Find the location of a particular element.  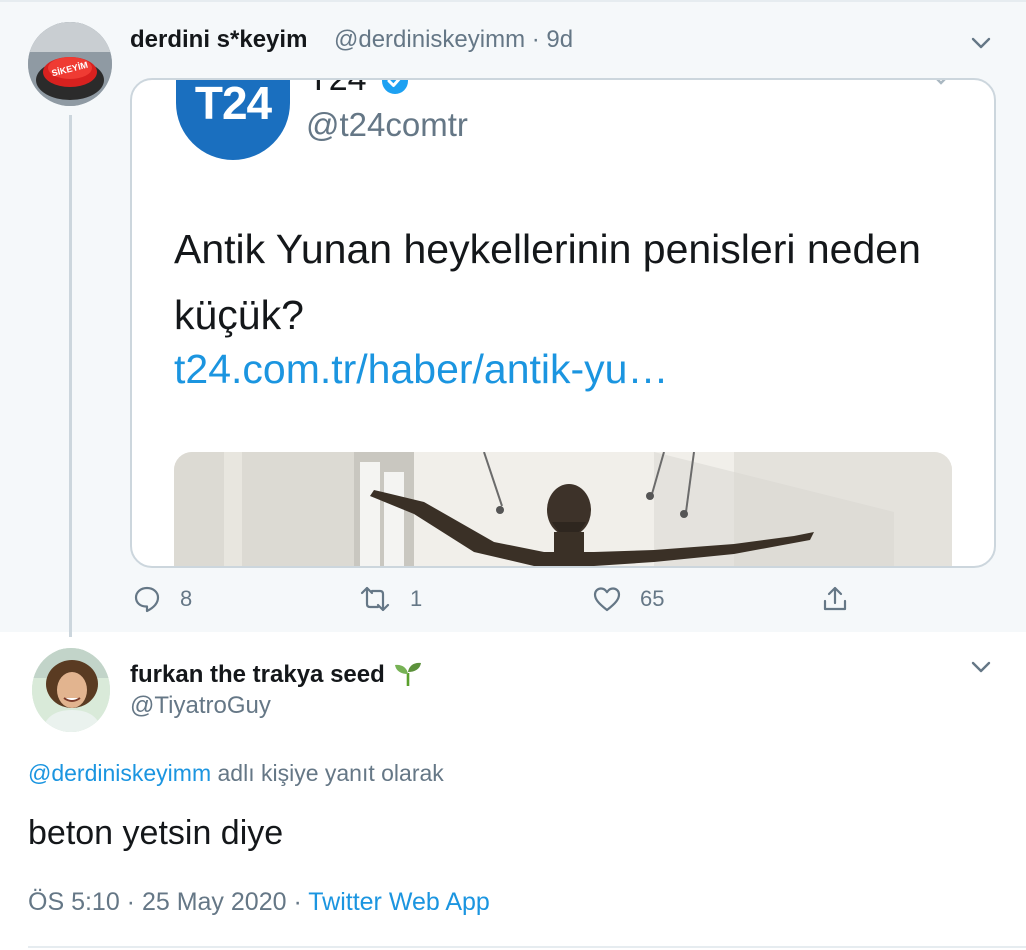

quoted-chevron-down-icon is located at coordinates (941, 86).